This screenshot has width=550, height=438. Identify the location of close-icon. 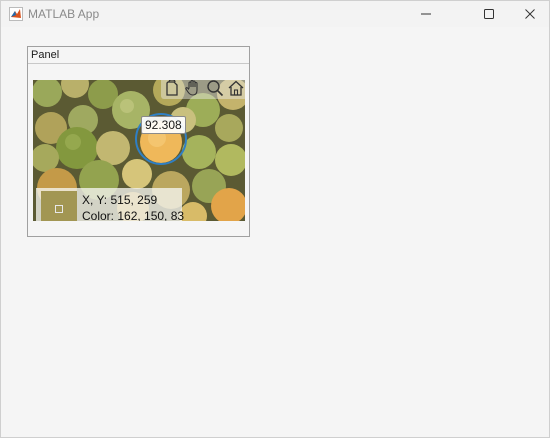
(530, 14).